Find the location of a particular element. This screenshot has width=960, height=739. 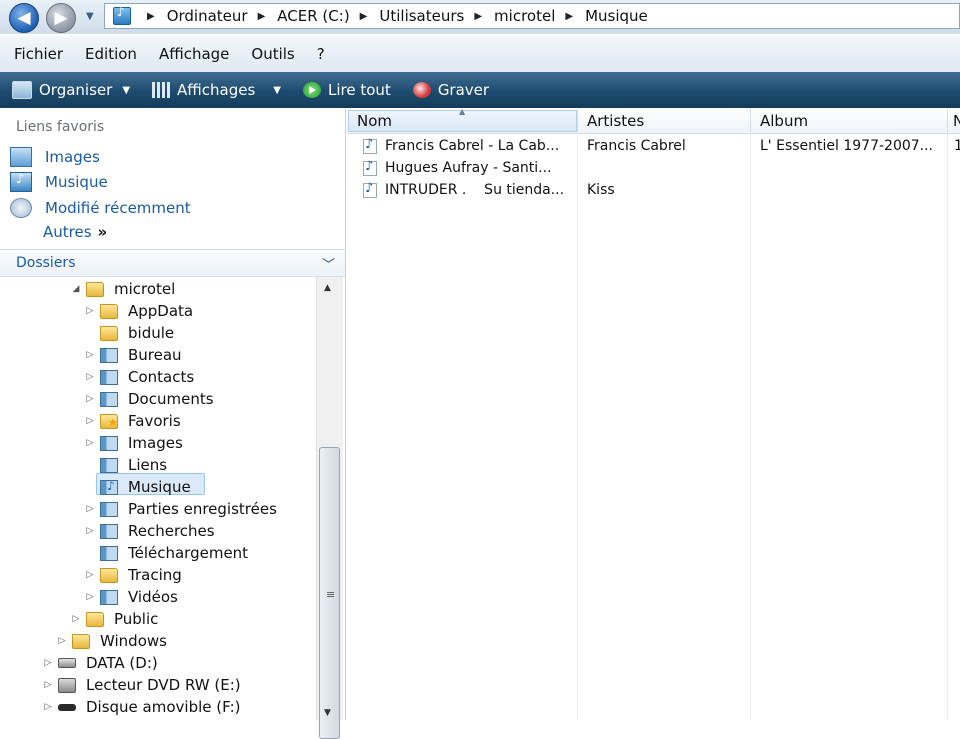

tree-item: ▷ Parties enregistrées is located at coordinates (180, 509).